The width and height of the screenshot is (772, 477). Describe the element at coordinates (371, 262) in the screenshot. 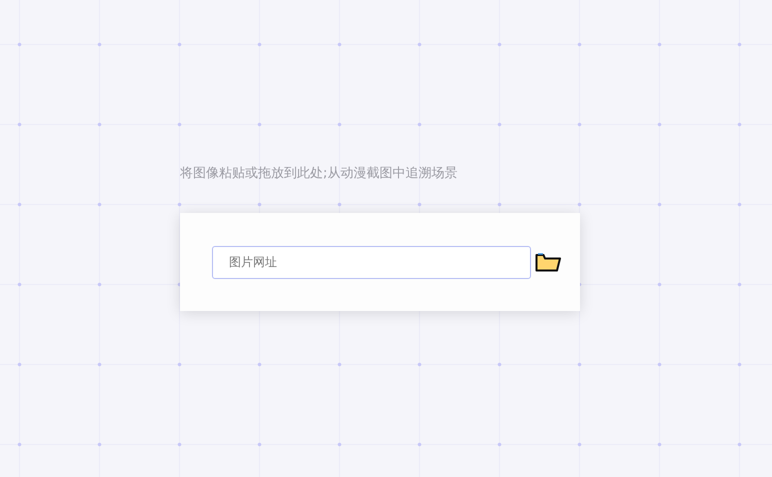

I see `image-url-field: 图片网址` at that location.